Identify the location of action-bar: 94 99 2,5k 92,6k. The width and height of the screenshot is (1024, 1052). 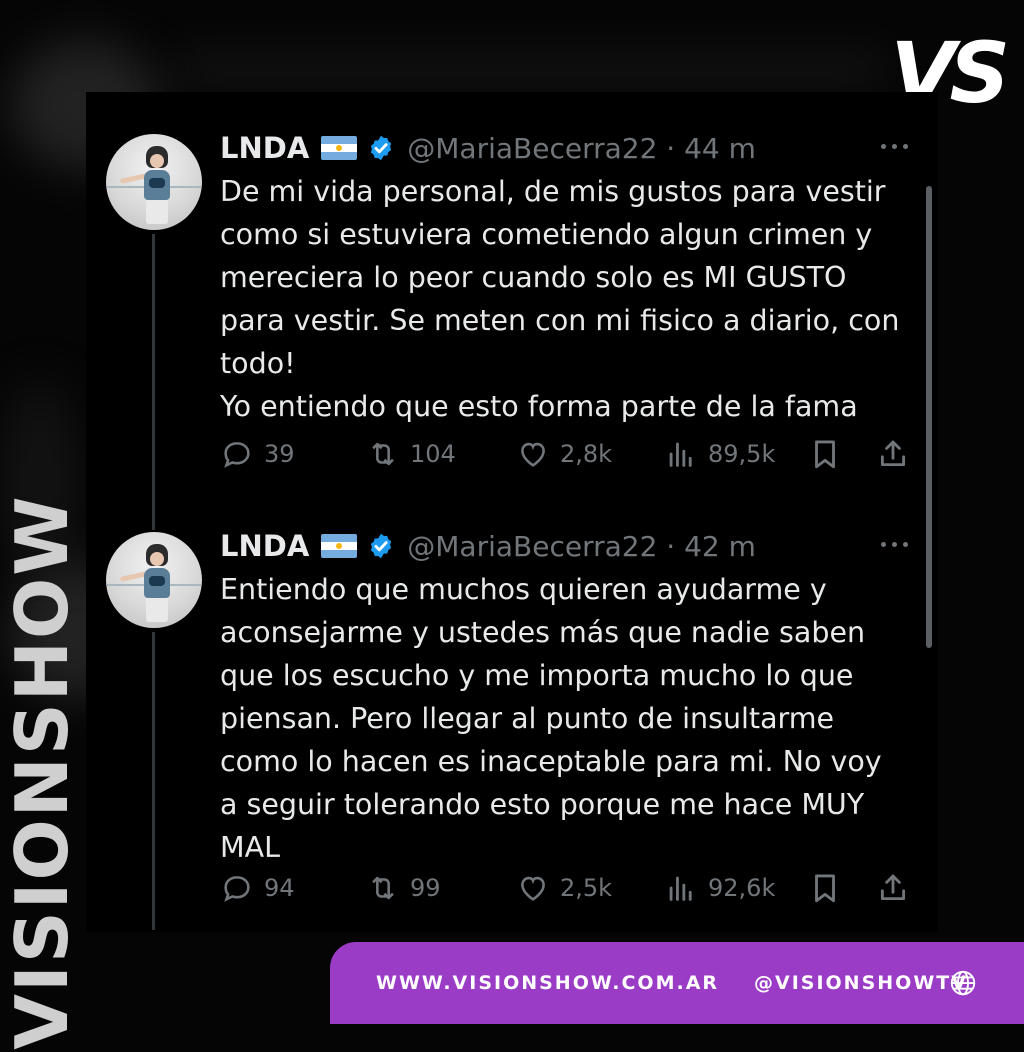
(570, 888).